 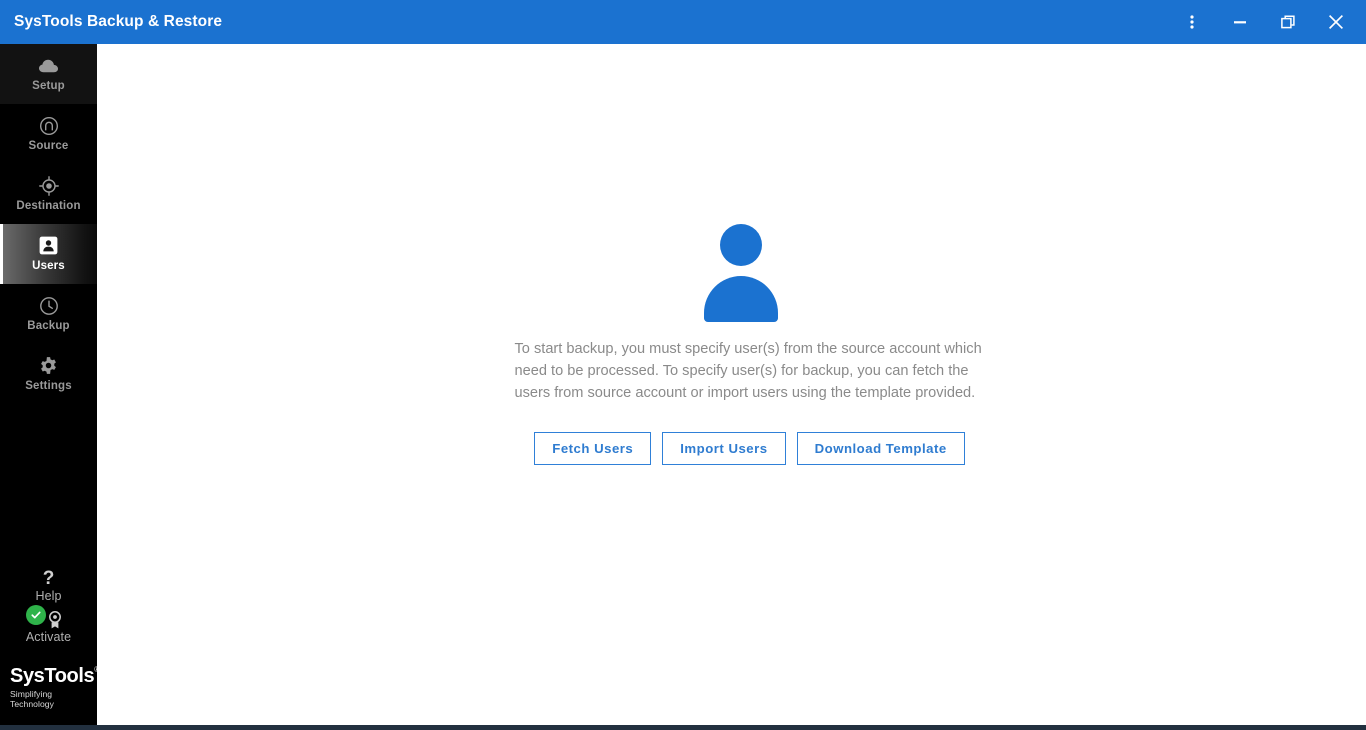 I want to click on close-icon, so click(x=1336, y=22).